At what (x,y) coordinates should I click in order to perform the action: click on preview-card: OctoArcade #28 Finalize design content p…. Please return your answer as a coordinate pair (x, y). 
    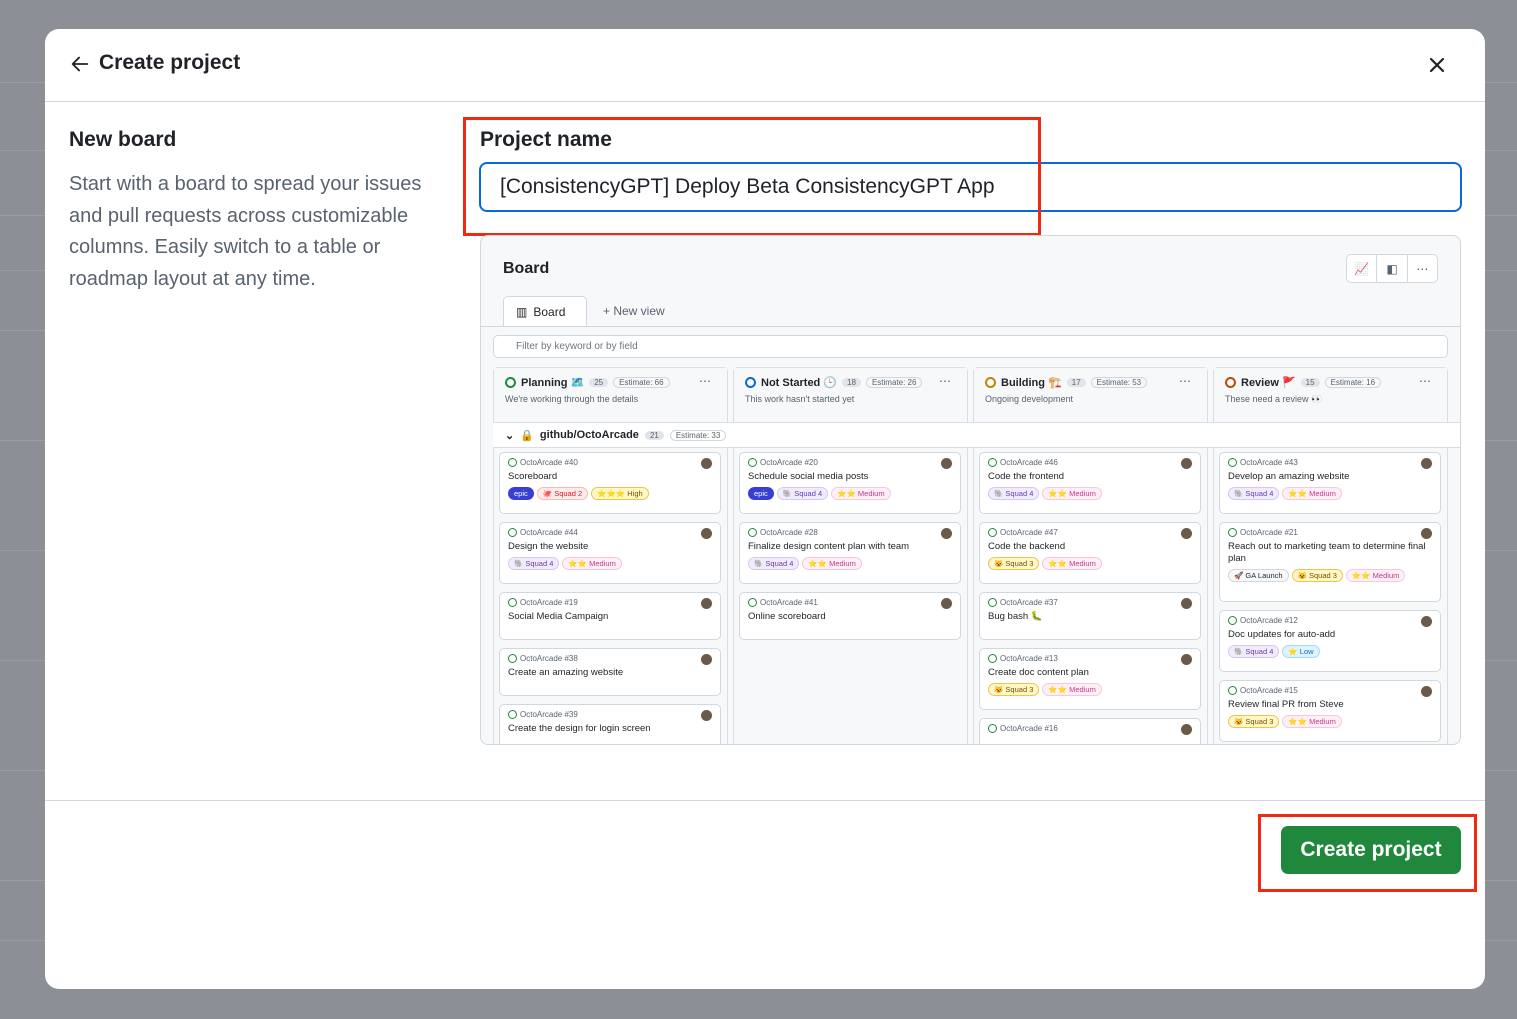
    Looking at the image, I should click on (850, 553).